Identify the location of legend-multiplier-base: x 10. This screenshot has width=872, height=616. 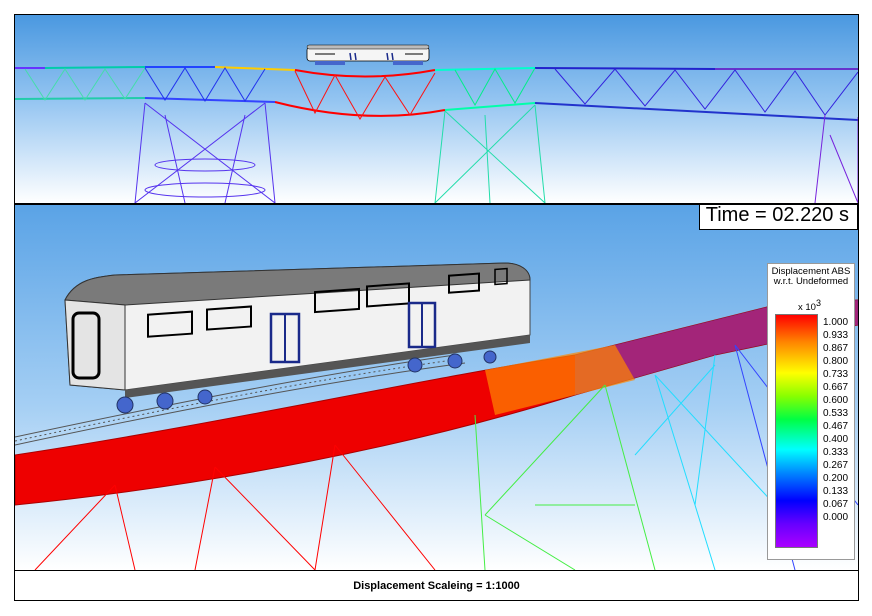
(807, 308).